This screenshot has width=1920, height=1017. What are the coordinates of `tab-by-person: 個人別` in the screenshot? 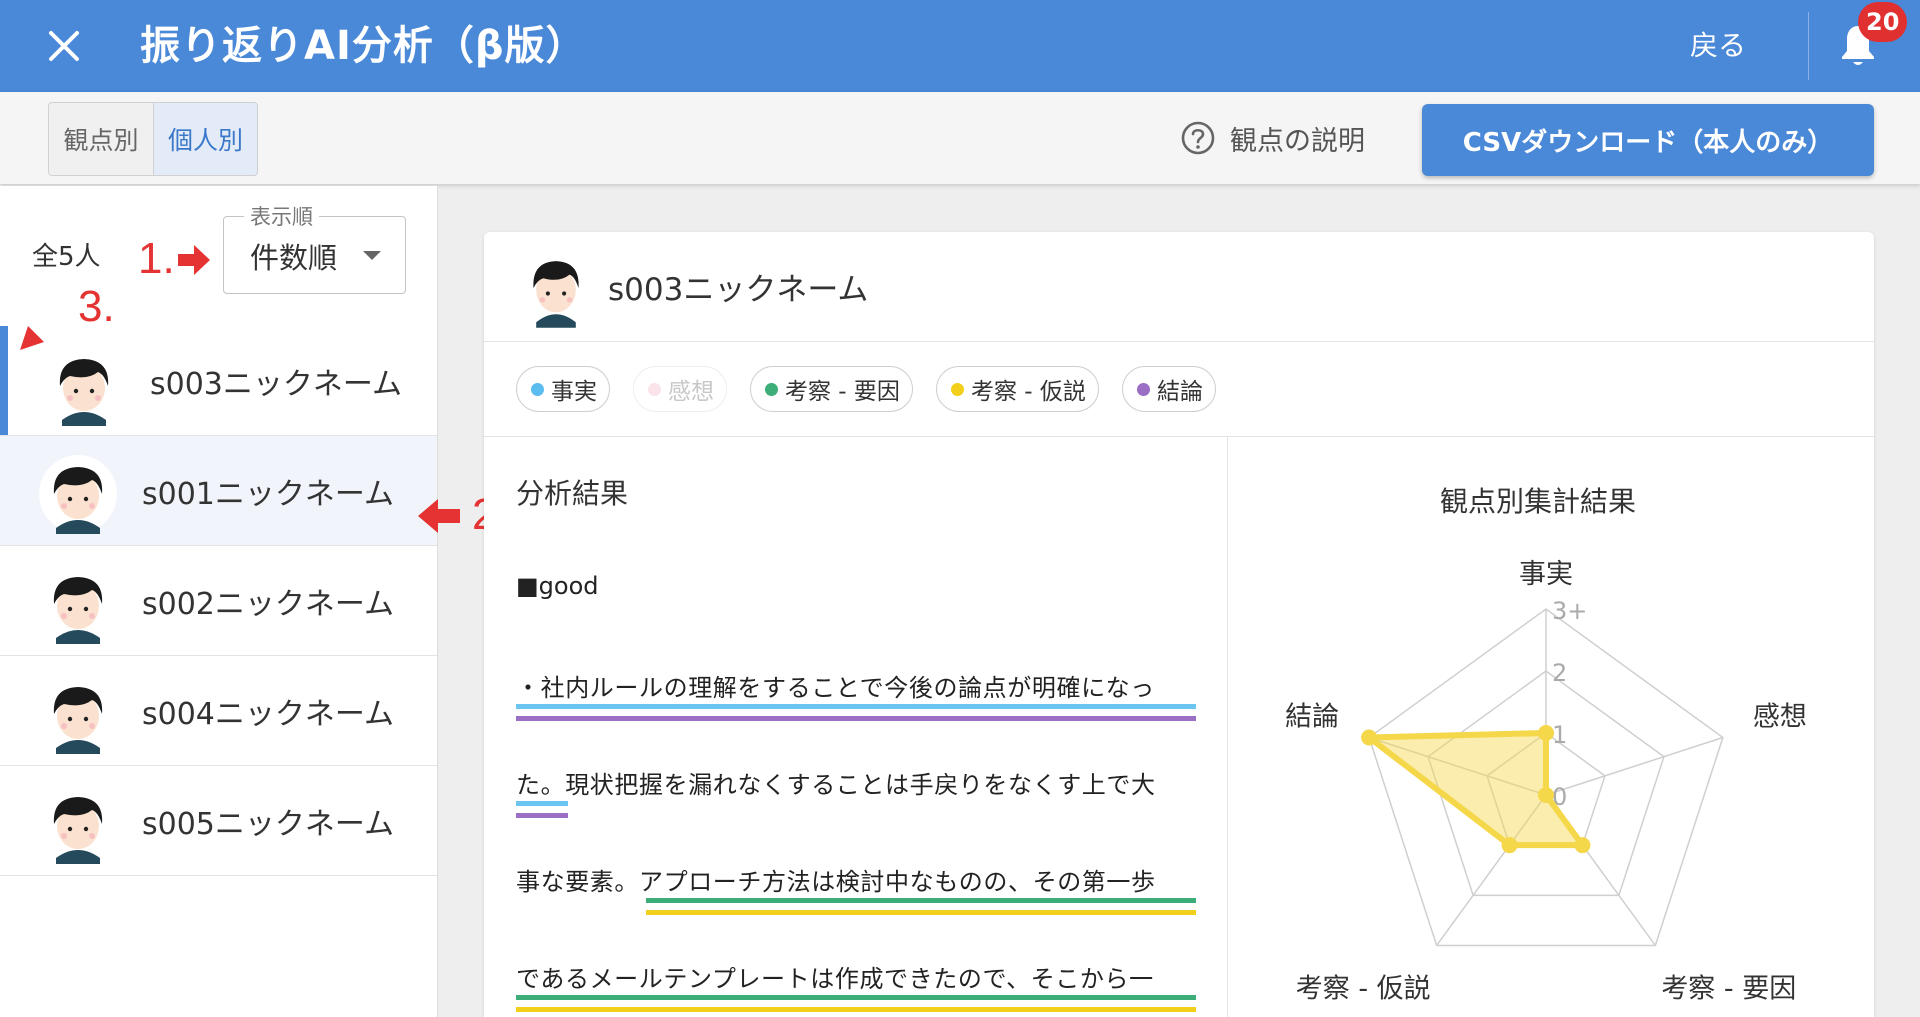 It's located at (205, 139).